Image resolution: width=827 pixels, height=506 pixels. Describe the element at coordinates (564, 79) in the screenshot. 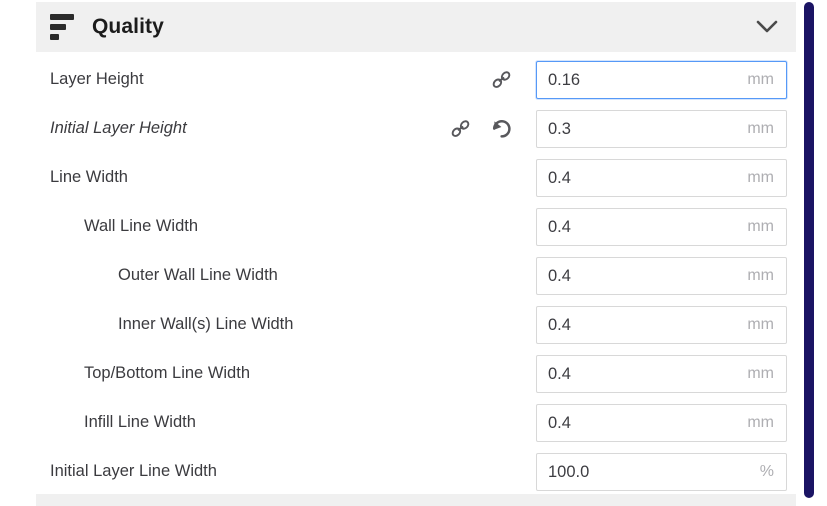

I see `setting-value-text: 0.16` at that location.